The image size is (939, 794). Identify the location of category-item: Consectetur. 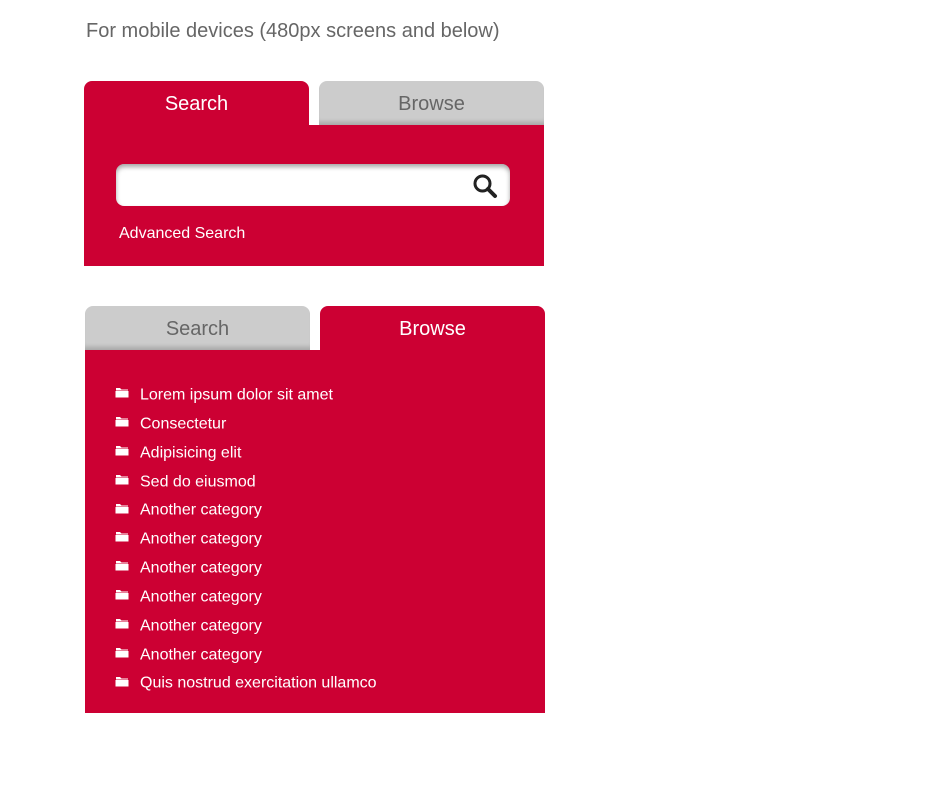
(246, 423).